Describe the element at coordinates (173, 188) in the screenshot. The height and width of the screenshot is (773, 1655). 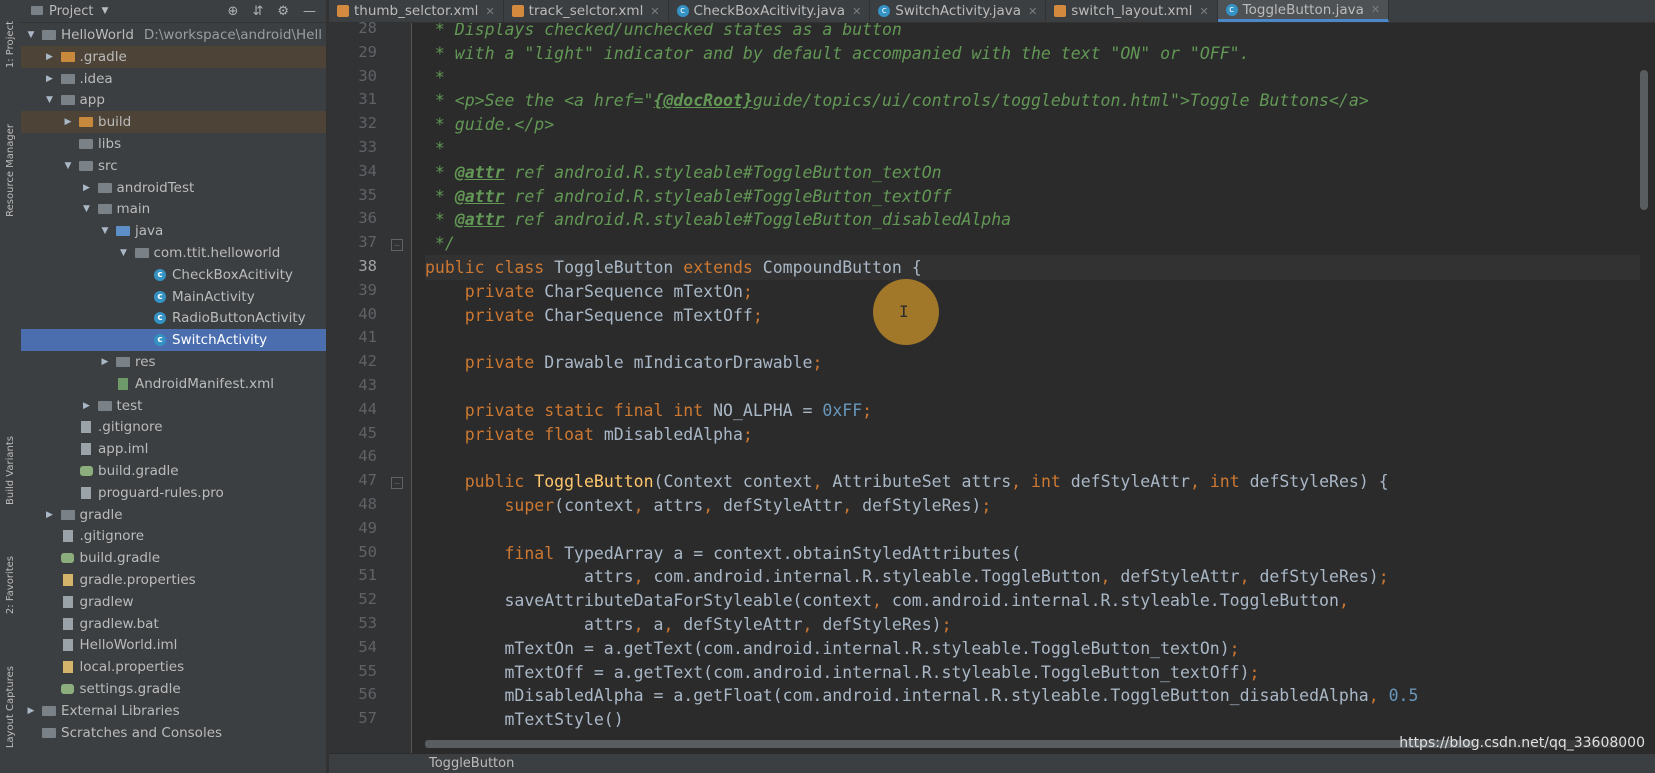
I see `tree-item: ▶ androidTest` at that location.